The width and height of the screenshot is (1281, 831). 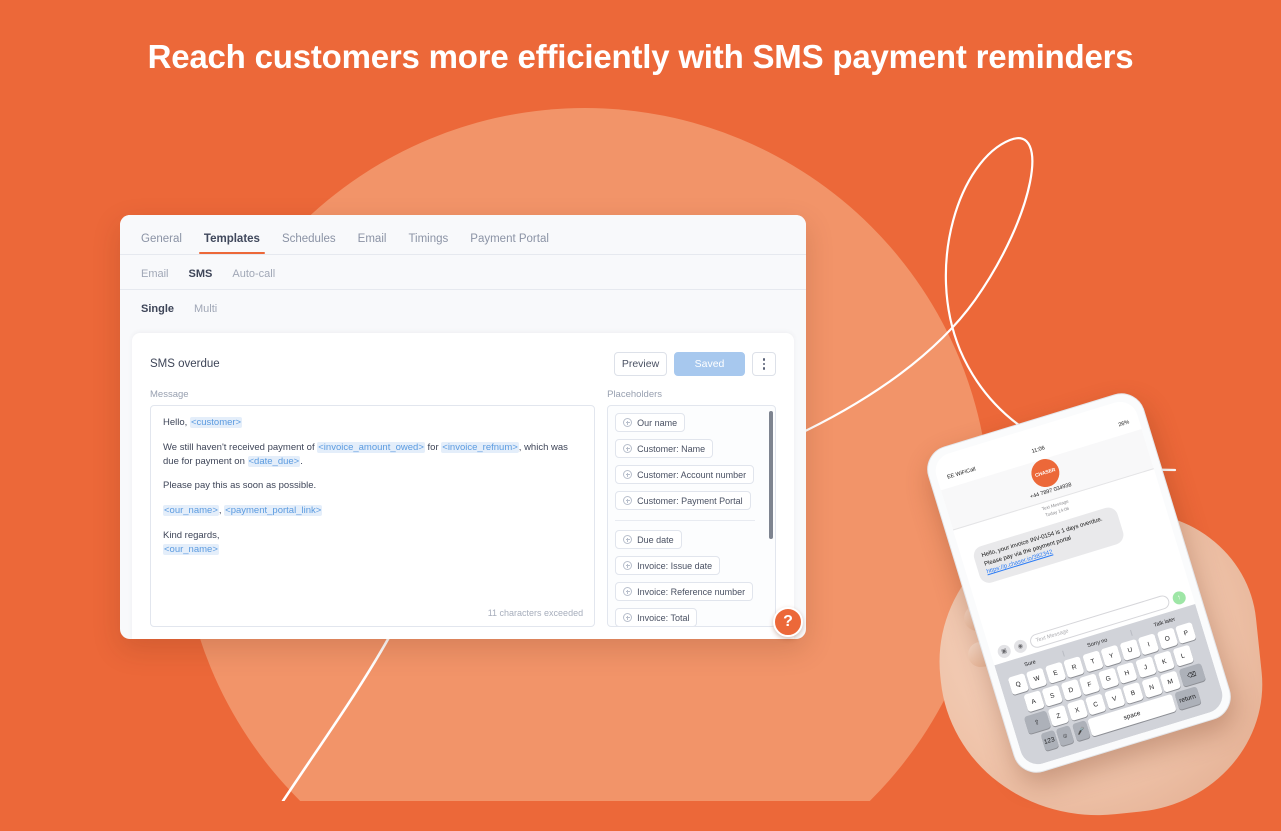 What do you see at coordinates (463, 307) in the screenshot?
I see `tertiary-tab-bar: Single Multi` at bounding box center [463, 307].